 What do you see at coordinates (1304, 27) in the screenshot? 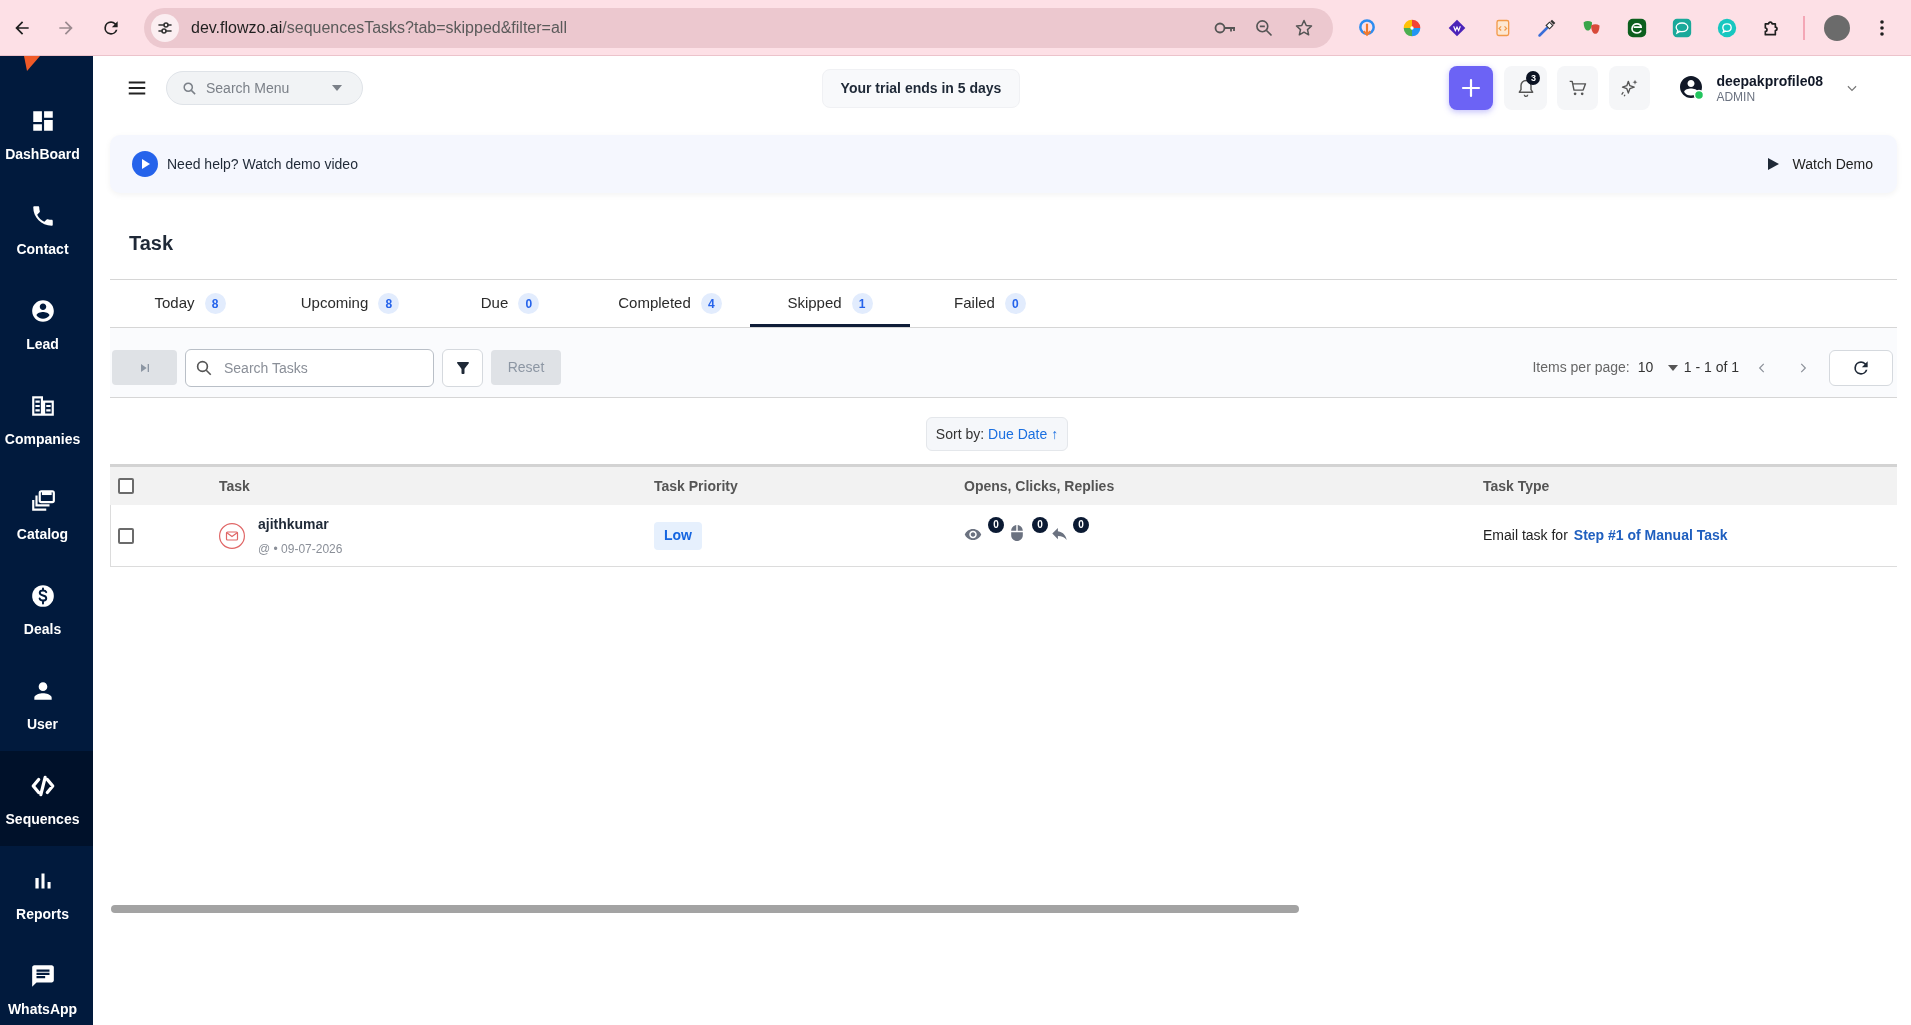
I see `star-icon` at bounding box center [1304, 27].